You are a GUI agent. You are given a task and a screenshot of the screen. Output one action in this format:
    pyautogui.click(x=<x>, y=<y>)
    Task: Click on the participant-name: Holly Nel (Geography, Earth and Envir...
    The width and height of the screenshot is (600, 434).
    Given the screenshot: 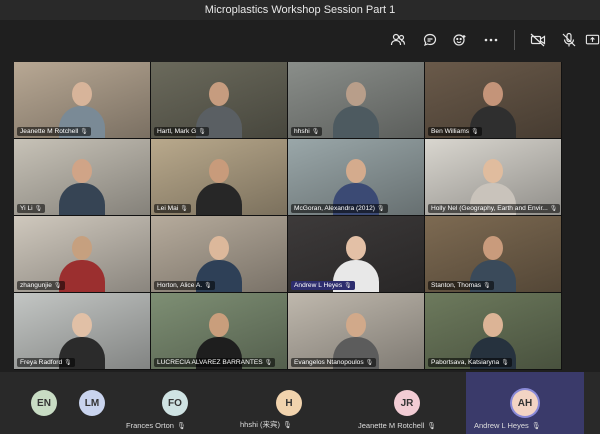 What is the action you would take?
    pyautogui.click(x=489, y=208)
    